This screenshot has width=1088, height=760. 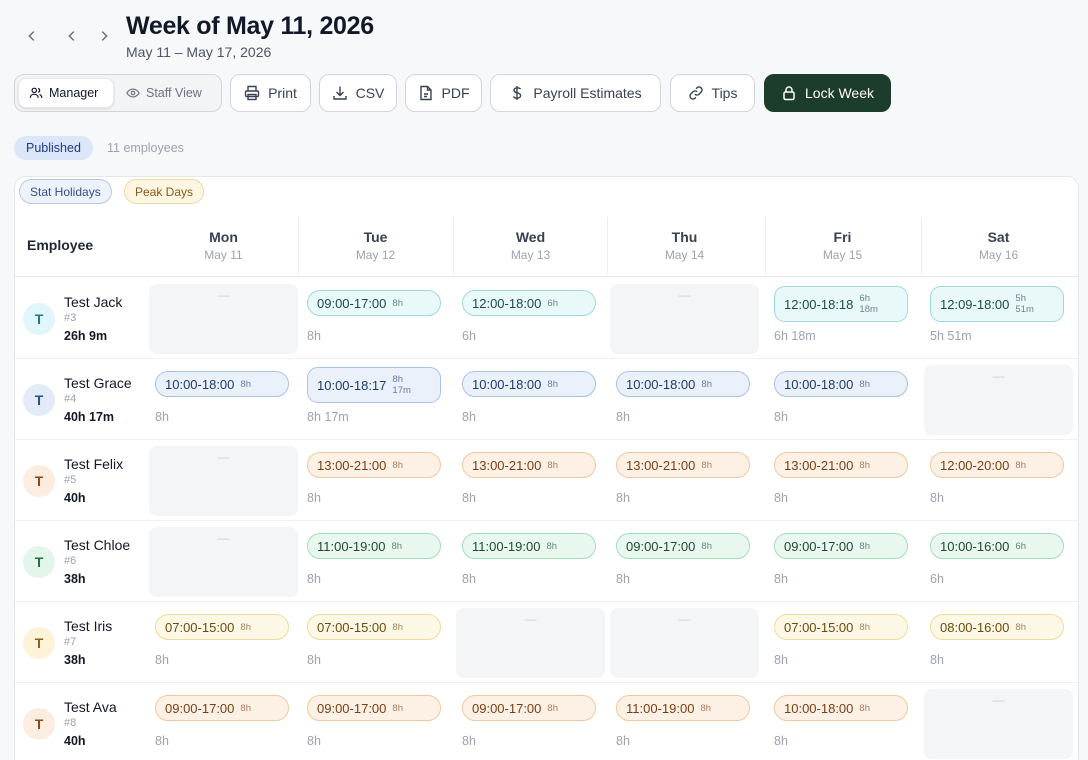 I want to click on day-header-thu: Thu May 14, so click(x=684, y=252).